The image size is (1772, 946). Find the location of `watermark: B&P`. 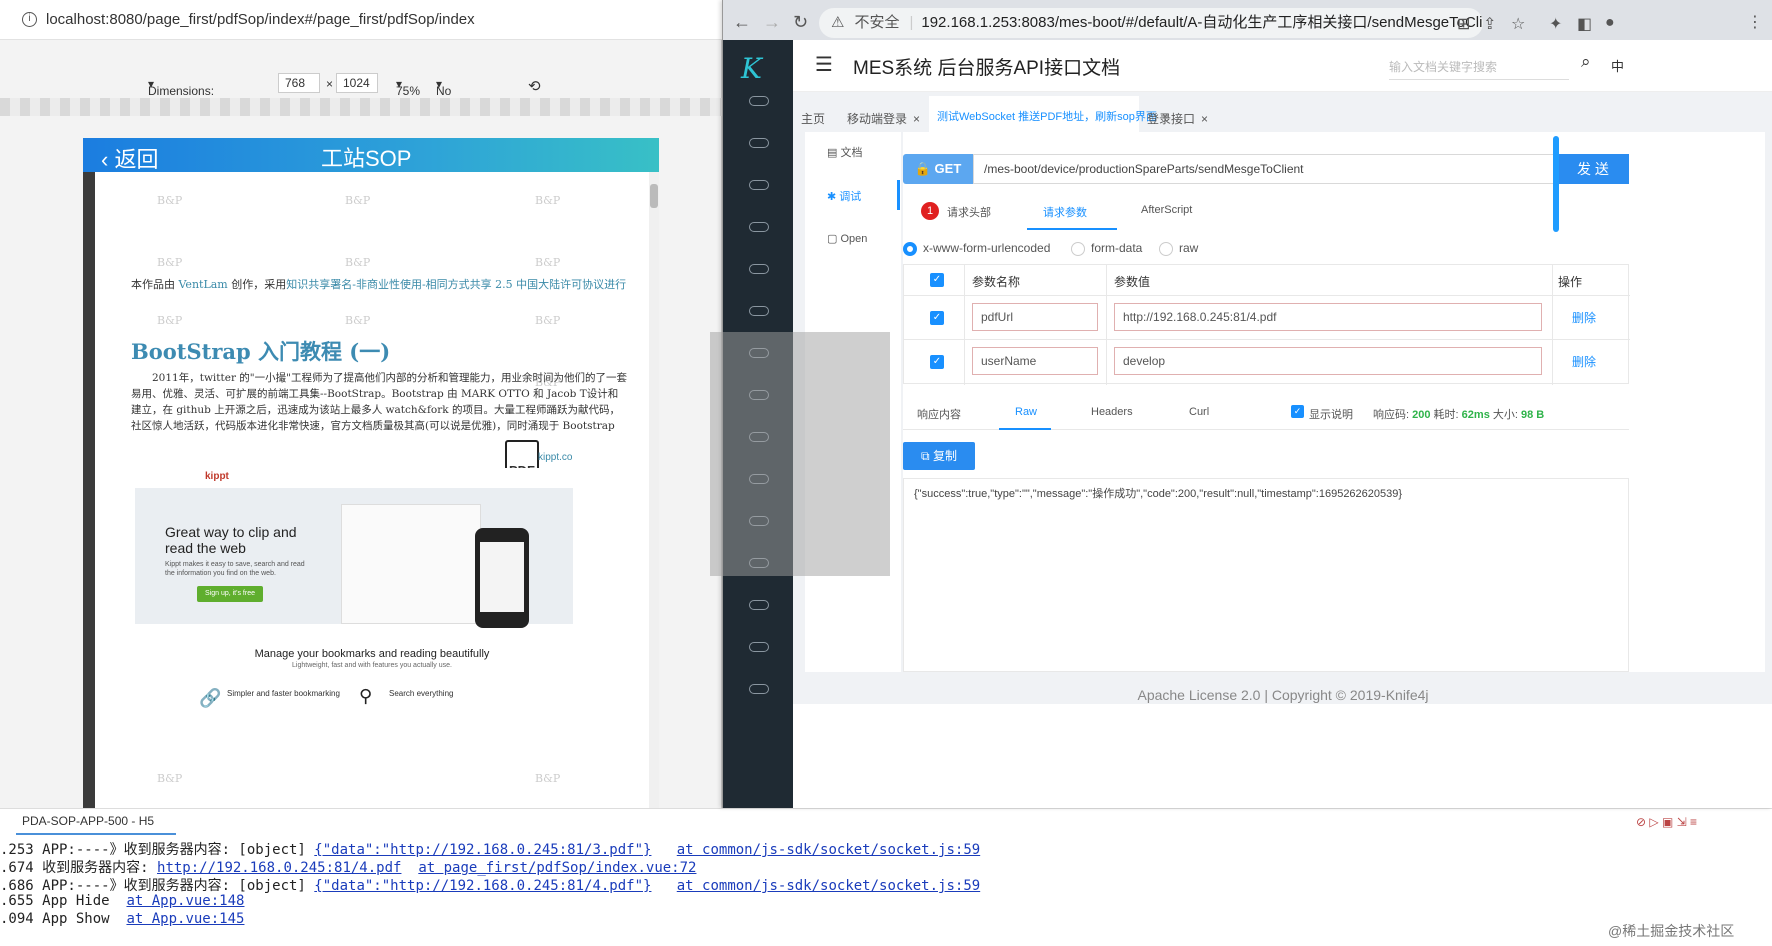

watermark: B&P is located at coordinates (548, 262).